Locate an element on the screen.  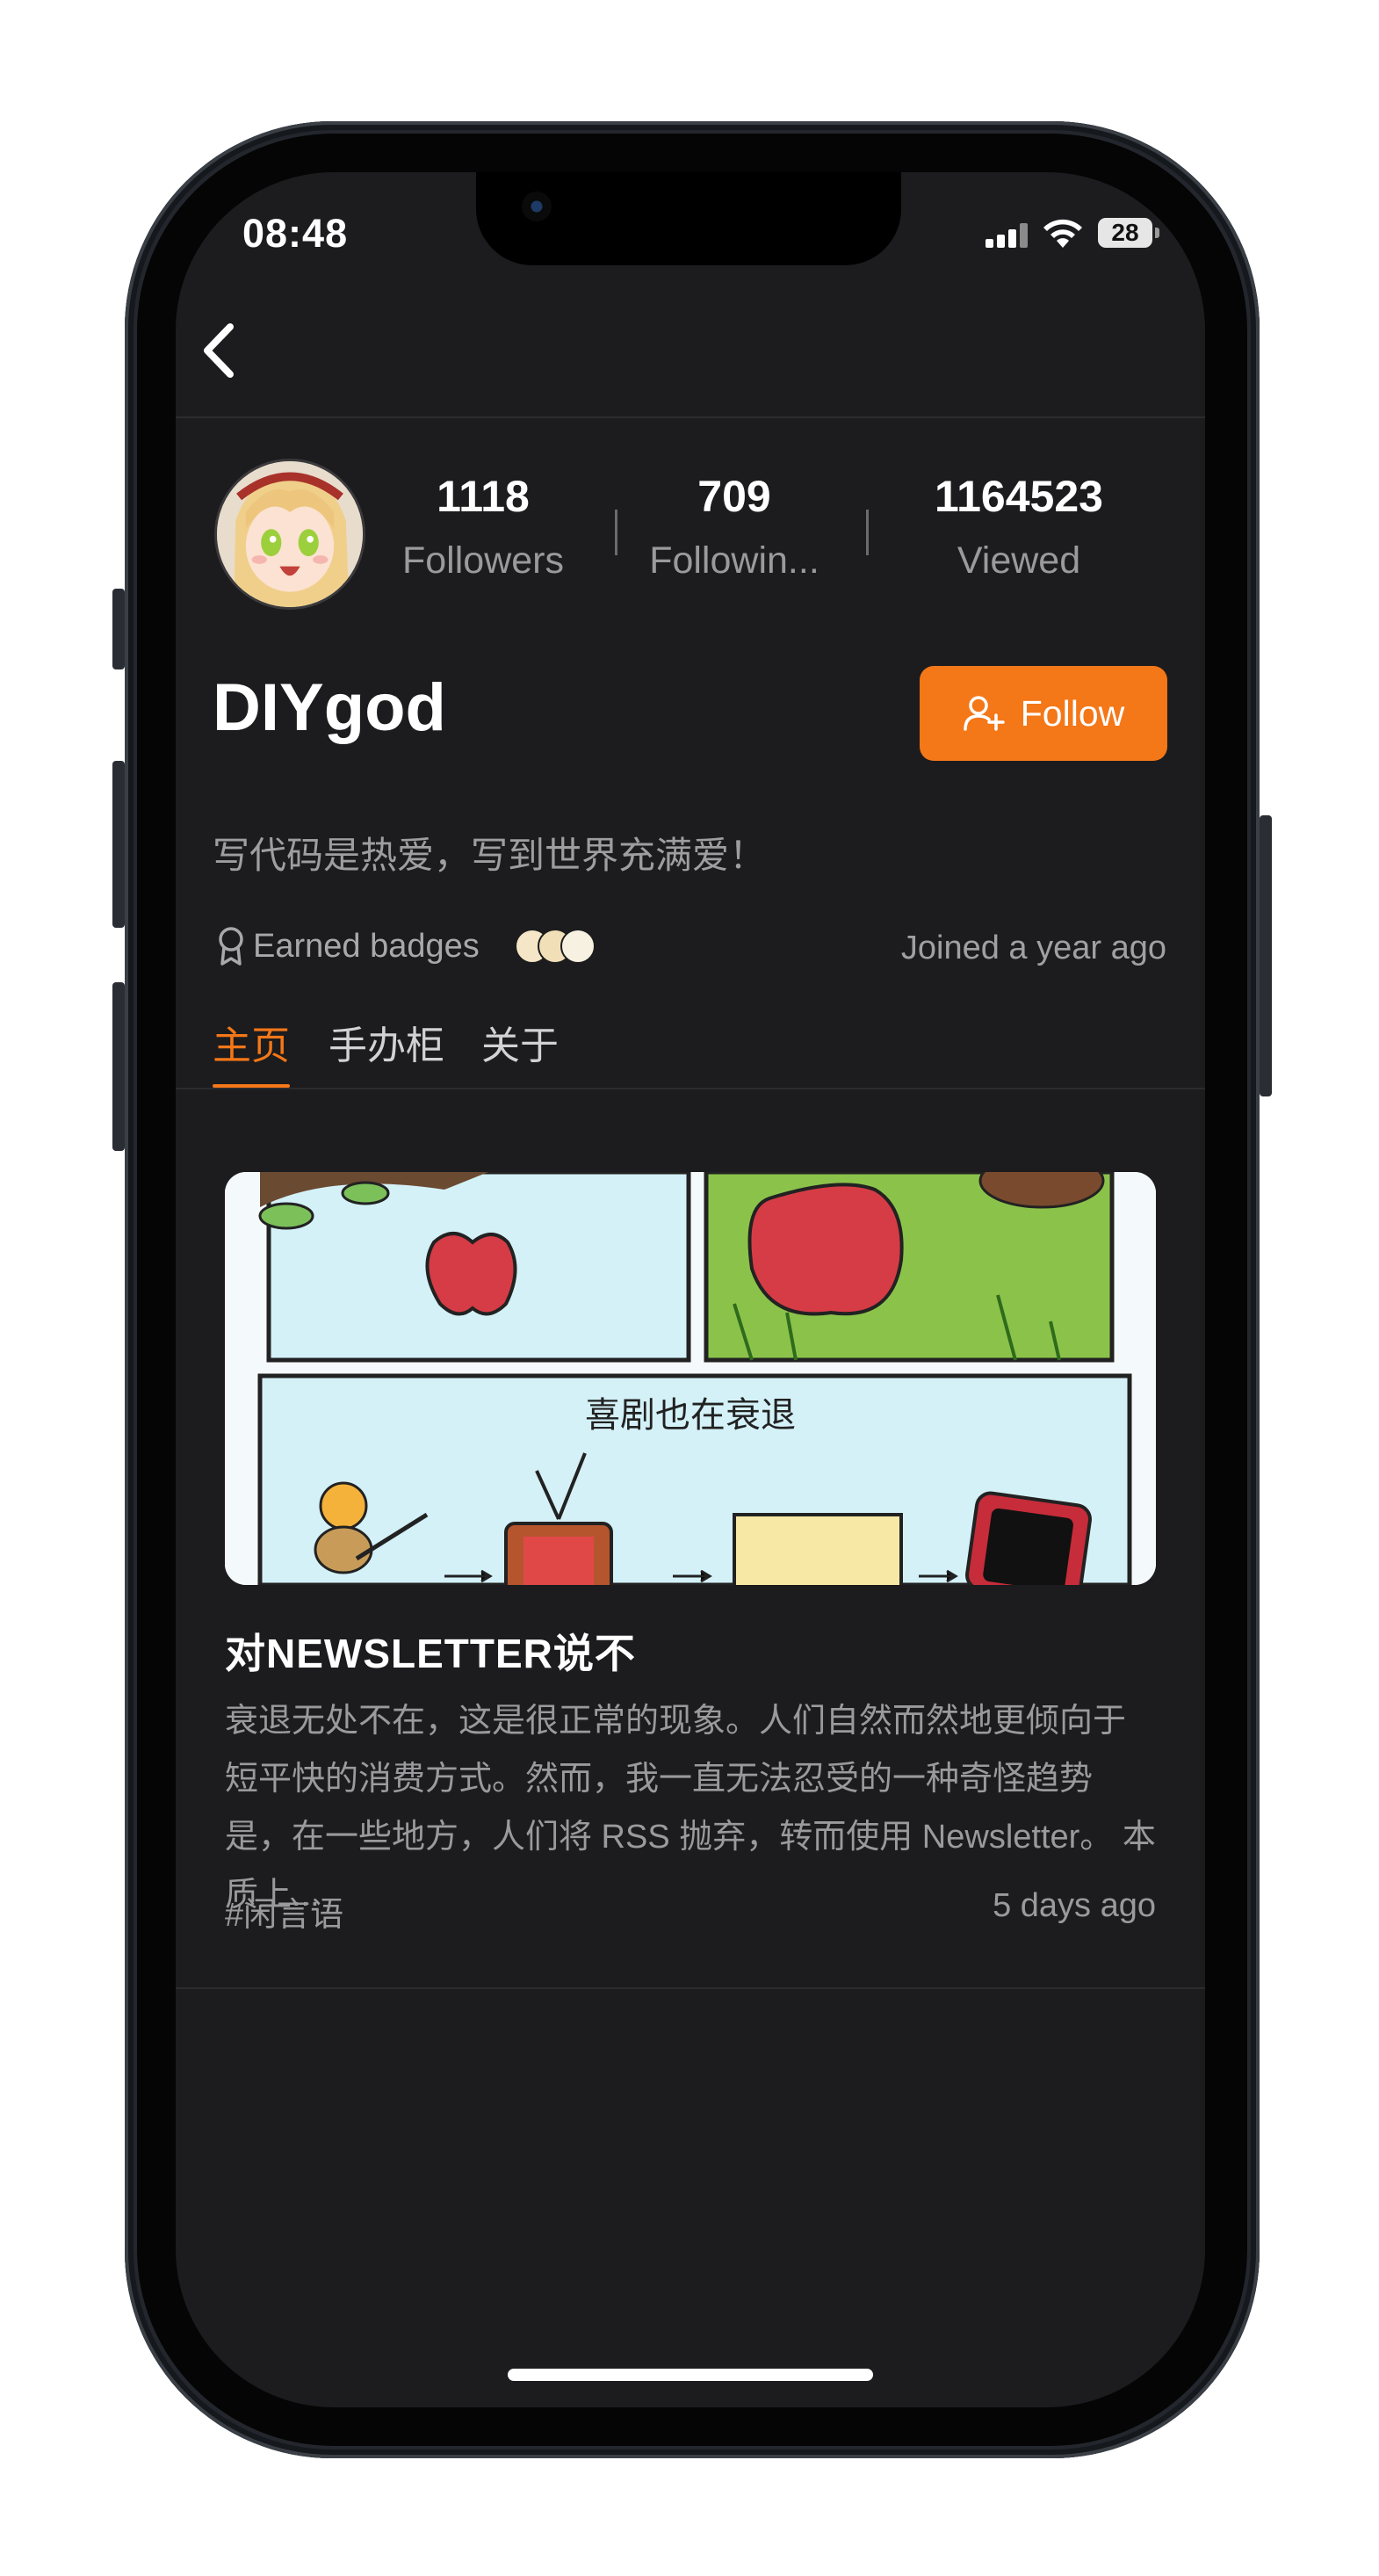
tab-home: 主页 is located at coordinates (252, 1042).